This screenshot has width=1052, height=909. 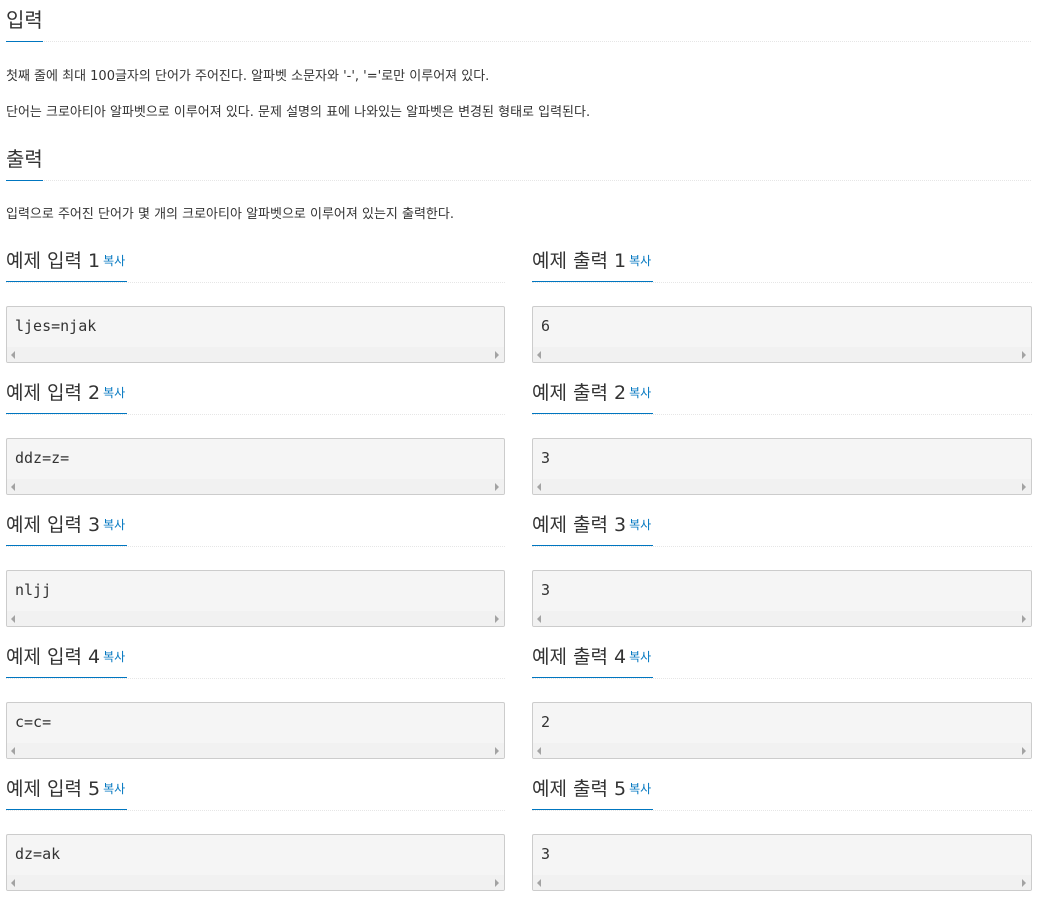 What do you see at coordinates (255, 730) in the screenshot?
I see `sample-input-box: c=c=` at bounding box center [255, 730].